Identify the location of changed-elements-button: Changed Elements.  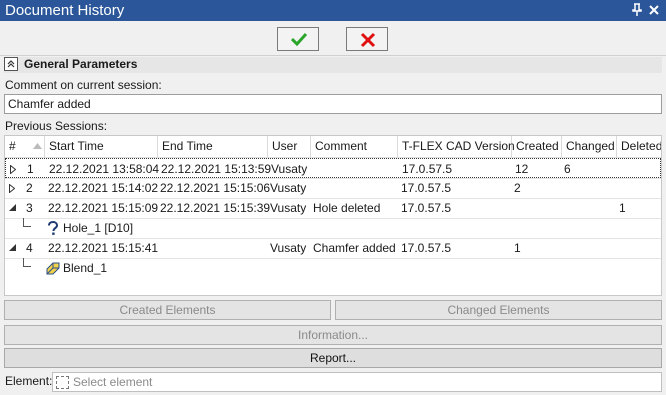
(498, 310).